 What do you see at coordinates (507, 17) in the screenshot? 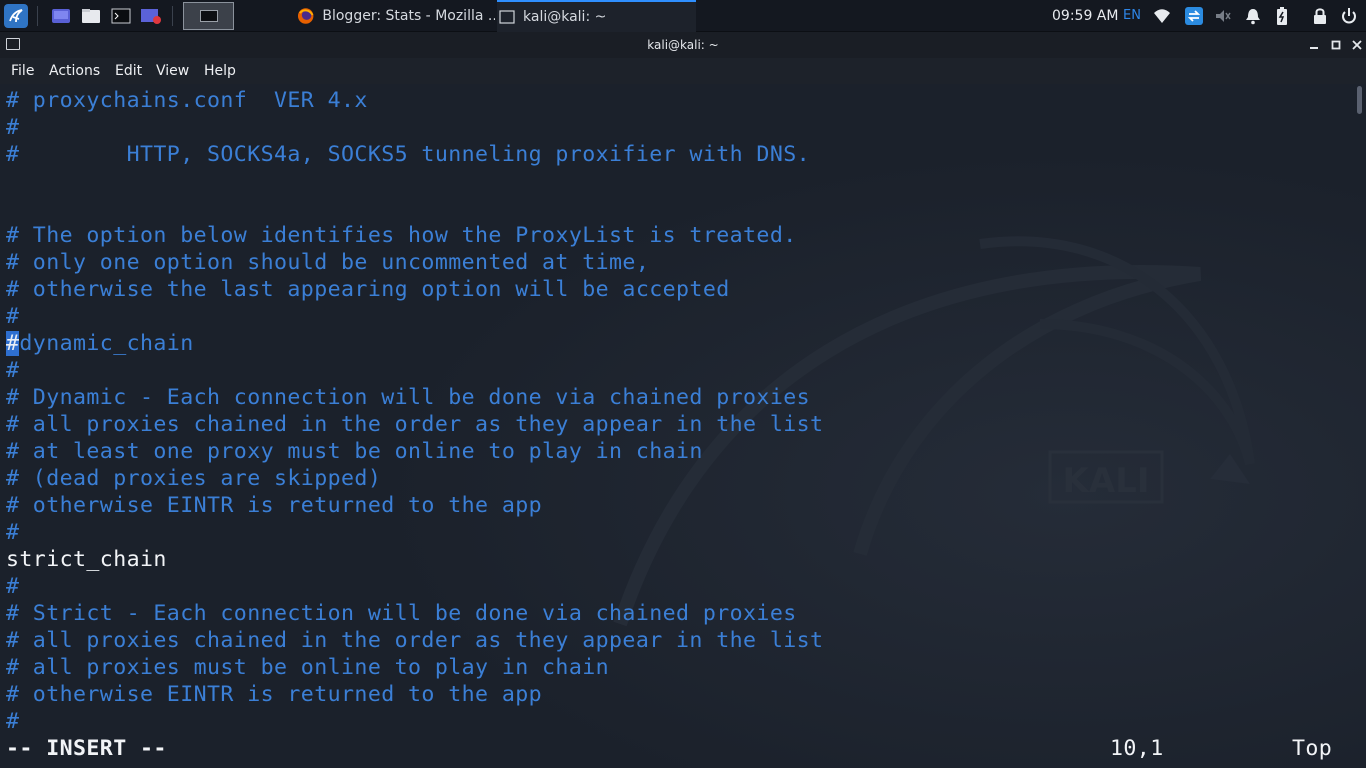
I see `terminal-icon` at bounding box center [507, 17].